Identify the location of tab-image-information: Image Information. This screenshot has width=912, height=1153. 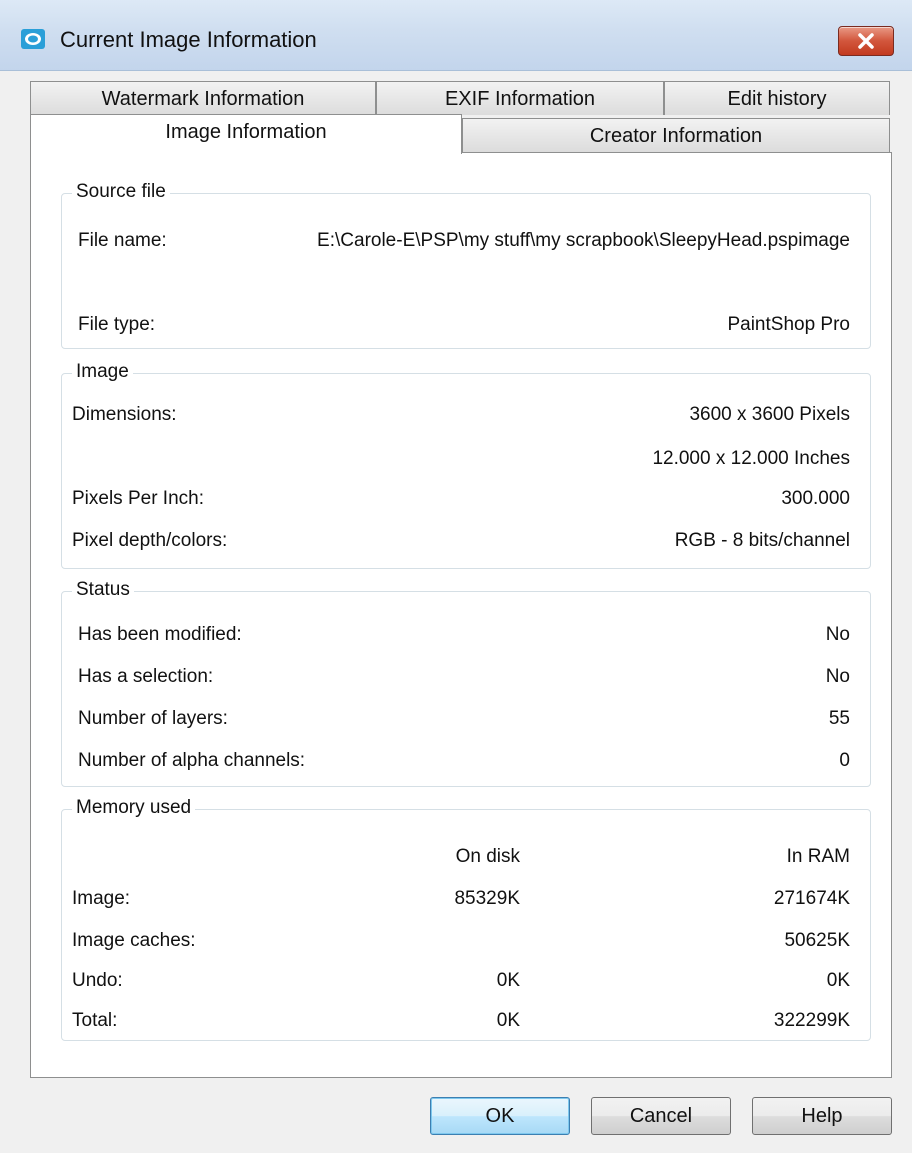
(246, 134).